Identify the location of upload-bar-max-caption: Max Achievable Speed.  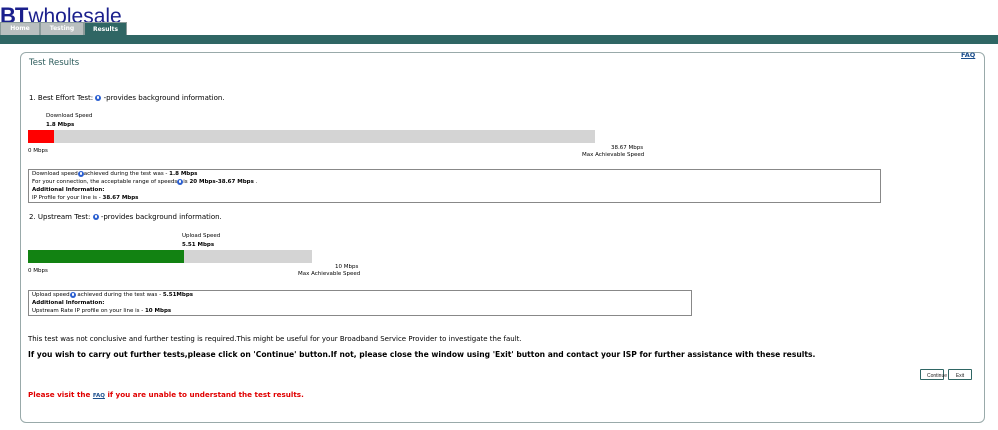
(329, 274).